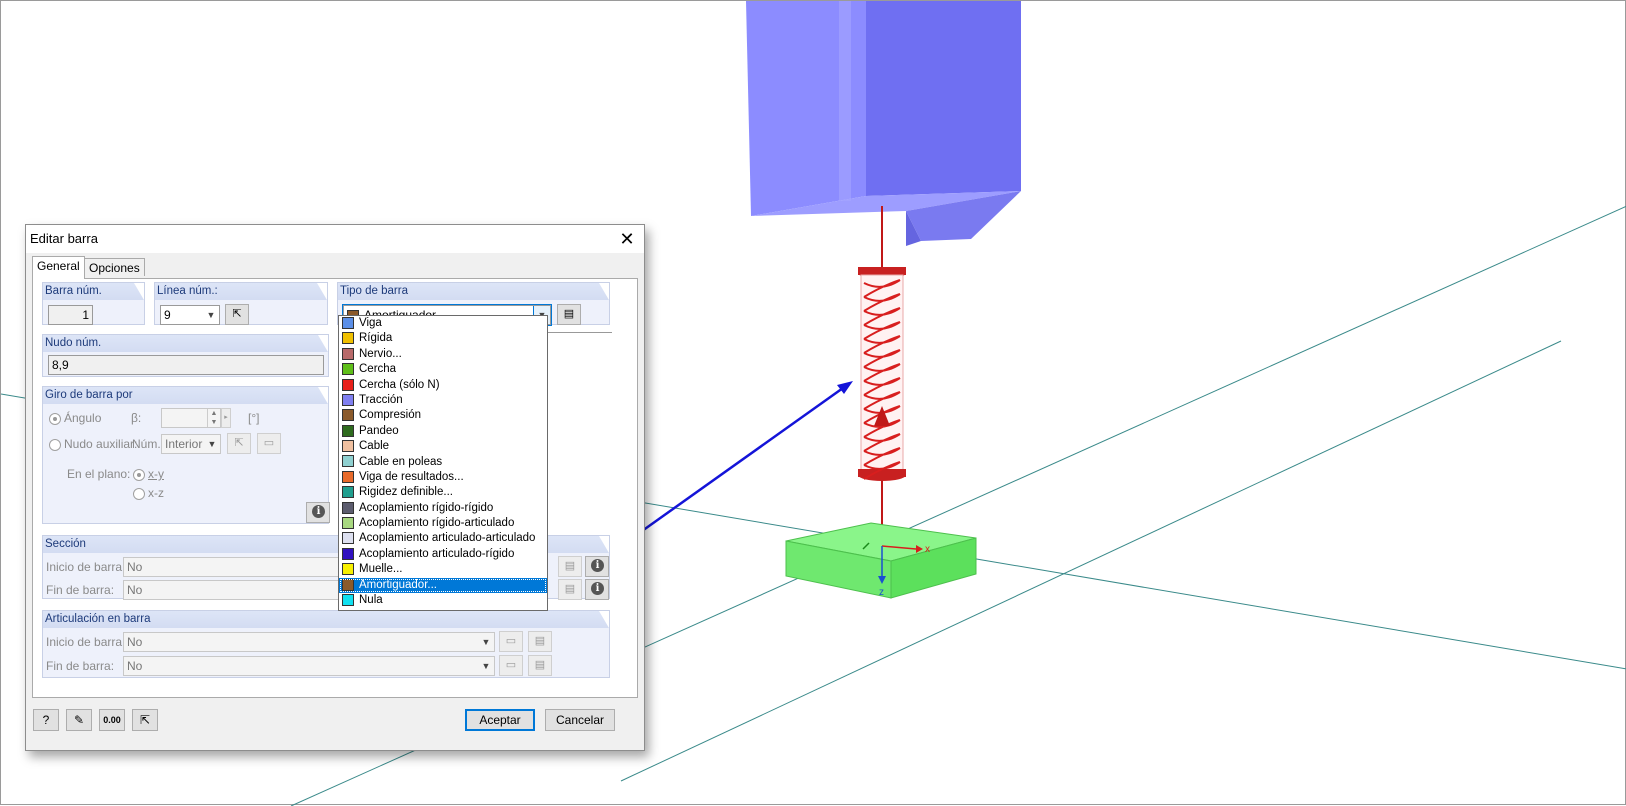 This screenshot has width=1626, height=806. Describe the element at coordinates (443, 385) in the screenshot. I see `dropdown-item: Cercha (sólo N)` at that location.